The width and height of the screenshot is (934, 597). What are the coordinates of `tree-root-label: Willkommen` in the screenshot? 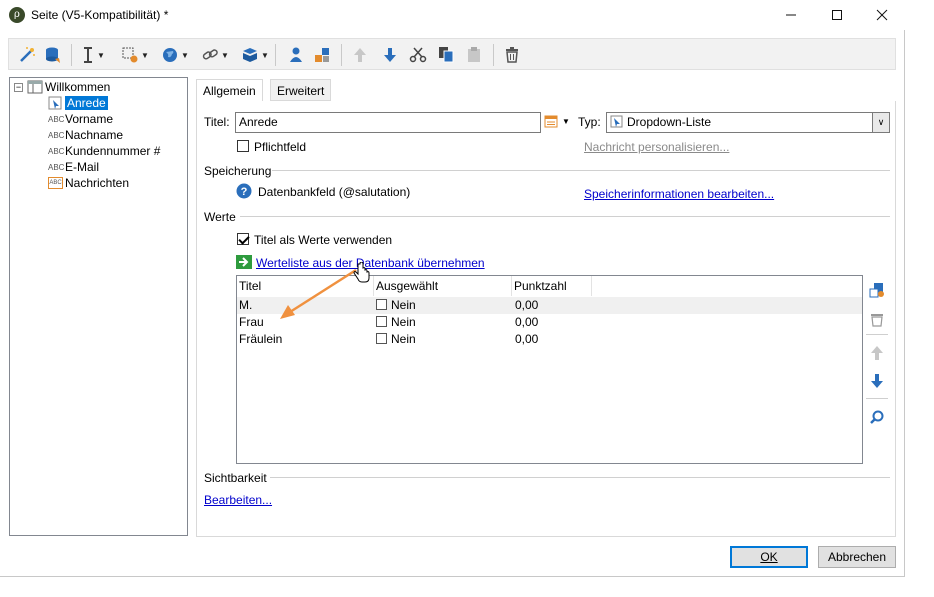 It's located at (78, 87).